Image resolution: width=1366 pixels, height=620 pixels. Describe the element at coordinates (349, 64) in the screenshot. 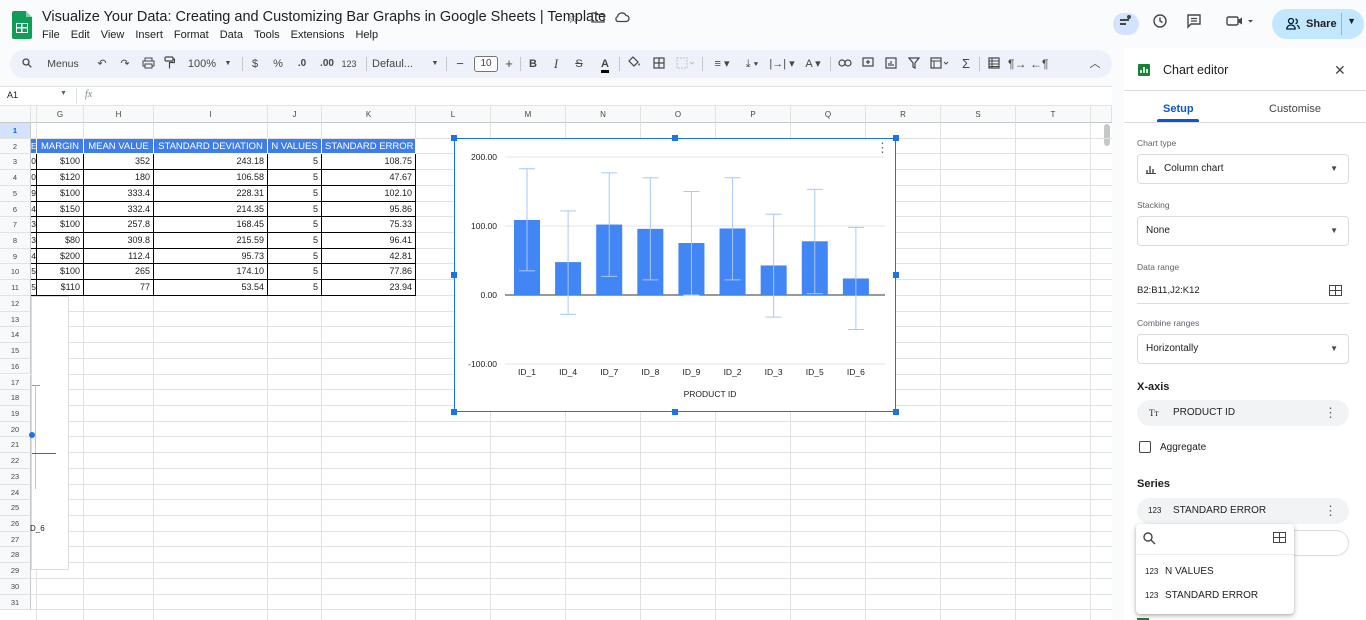

I see `more-formats-button: 123` at that location.